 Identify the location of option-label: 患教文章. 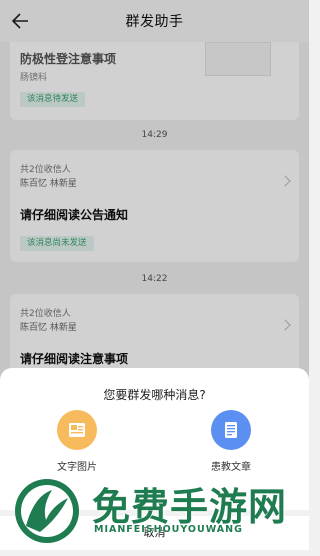
(231, 467).